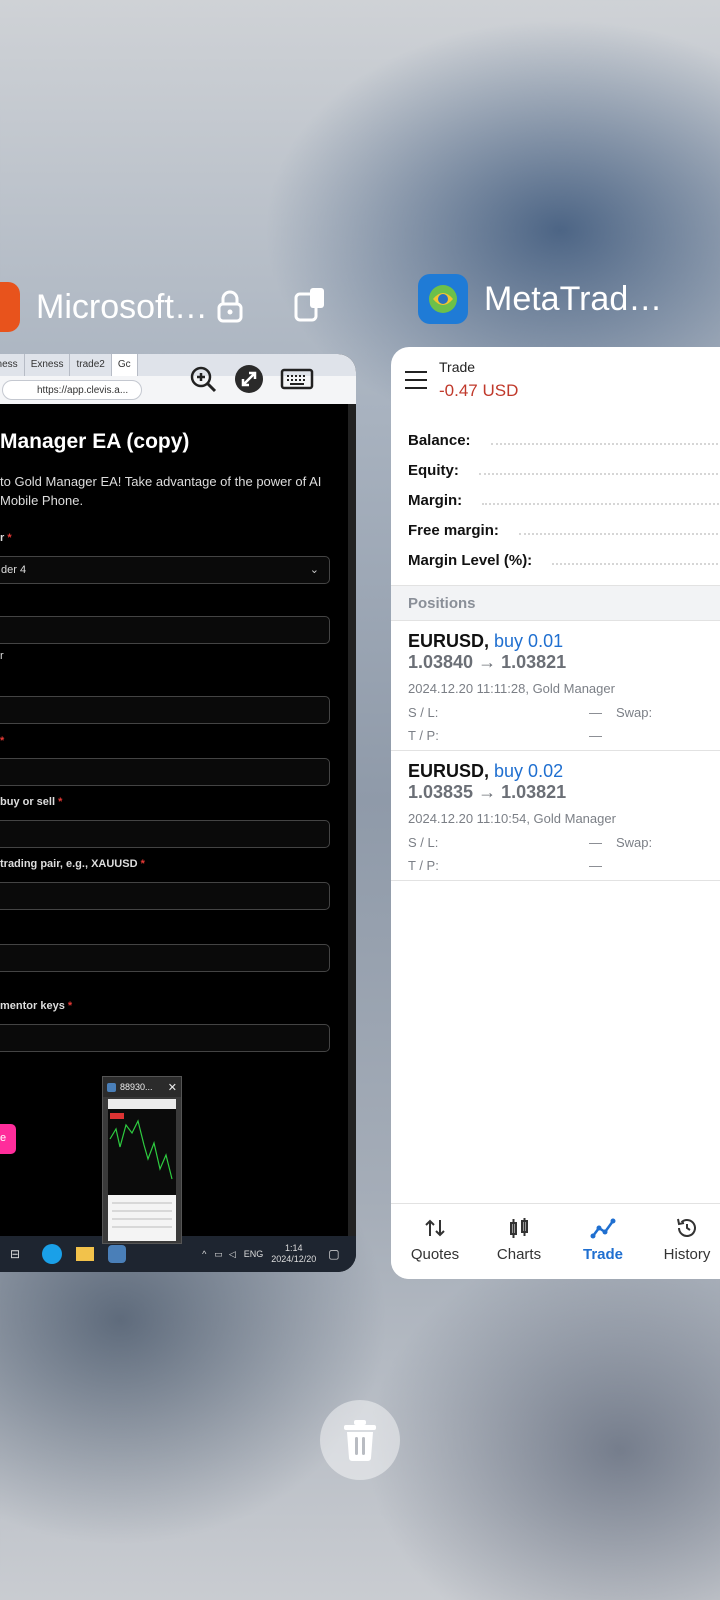 This screenshot has height=1600, width=720. I want to click on remote-desktop-toolbar, so click(263, 379).